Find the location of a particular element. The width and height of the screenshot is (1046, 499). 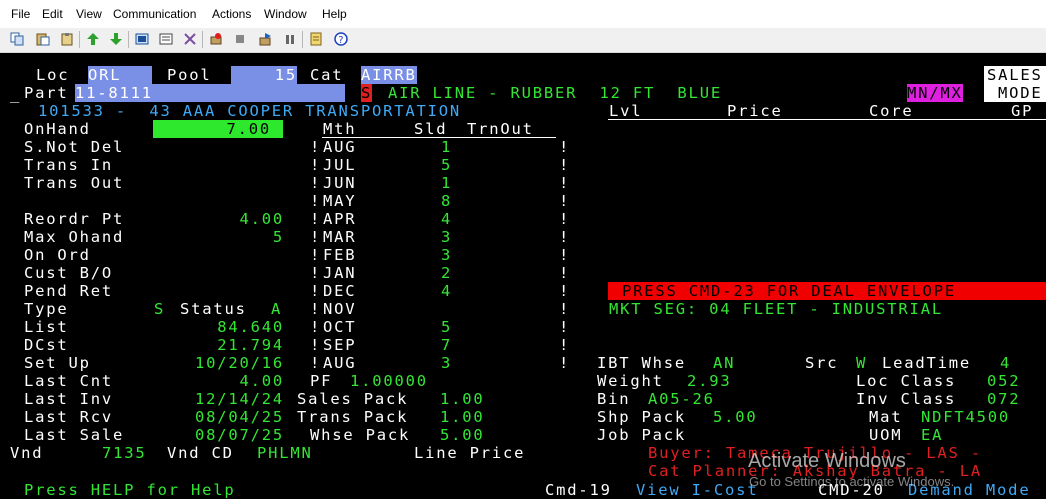

part-field: 11-8111 is located at coordinates (210, 93).